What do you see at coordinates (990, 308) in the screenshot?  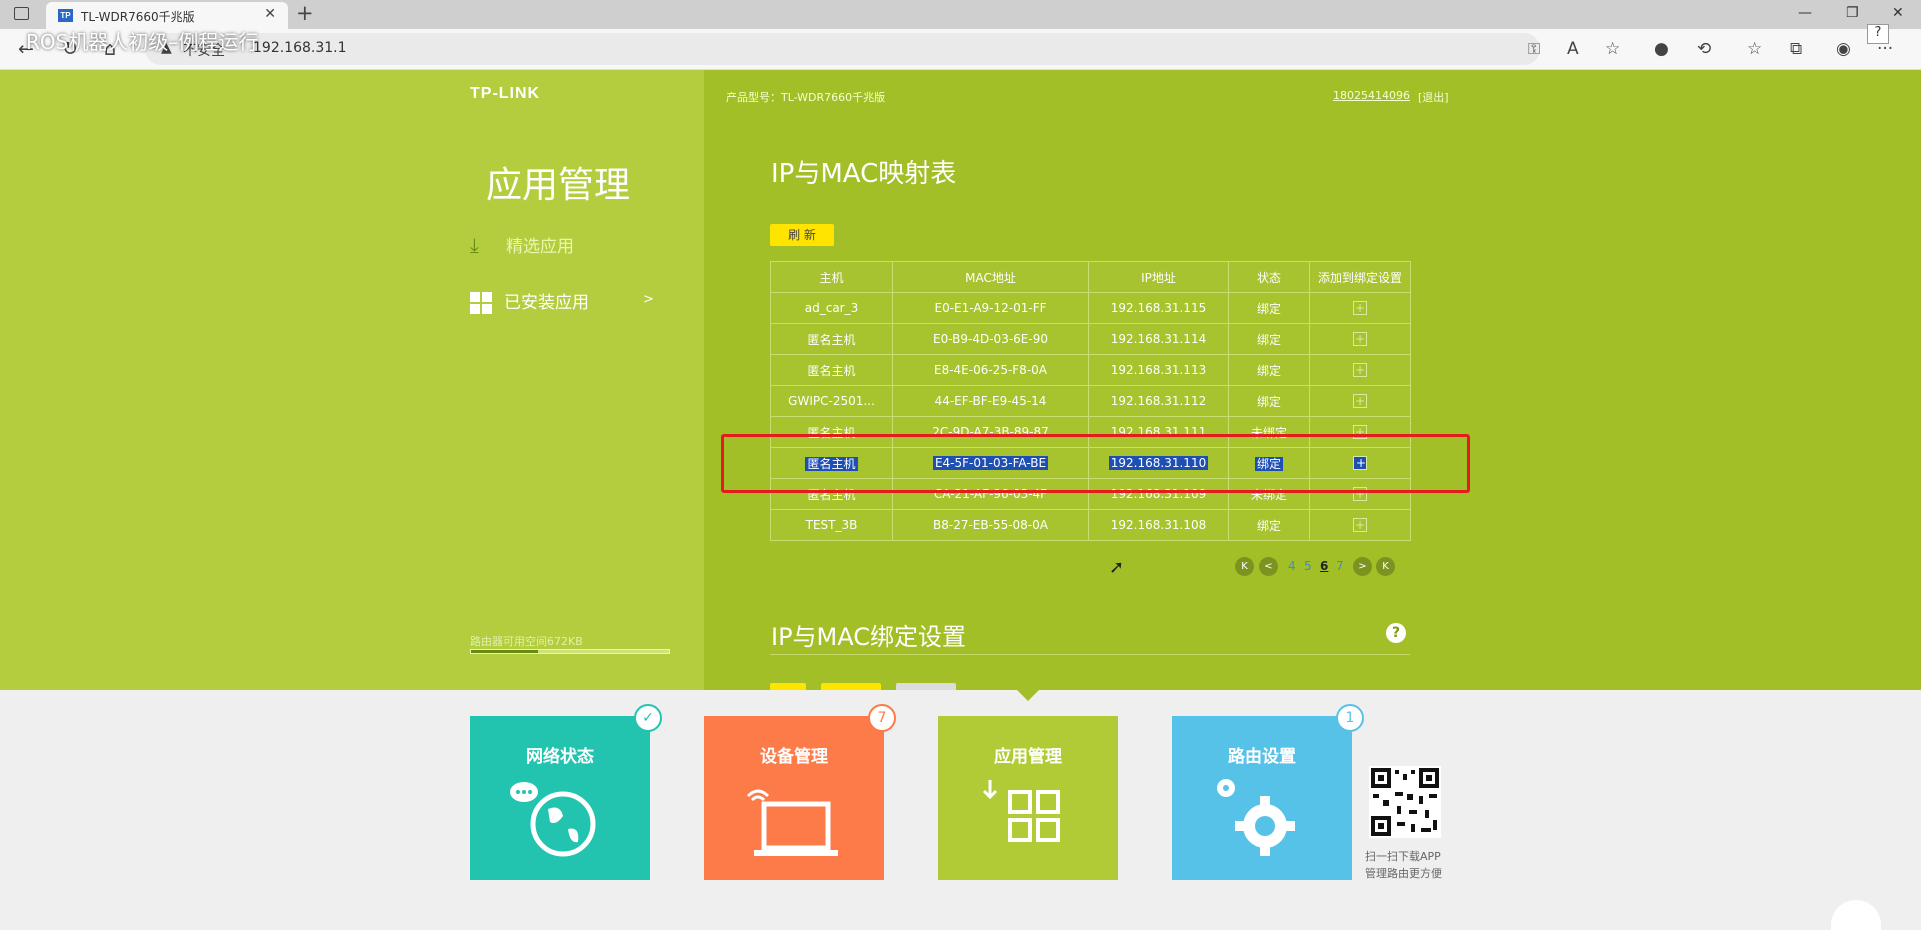 I see `cell-text: E0-E1-A9-12-01-FF` at bounding box center [990, 308].